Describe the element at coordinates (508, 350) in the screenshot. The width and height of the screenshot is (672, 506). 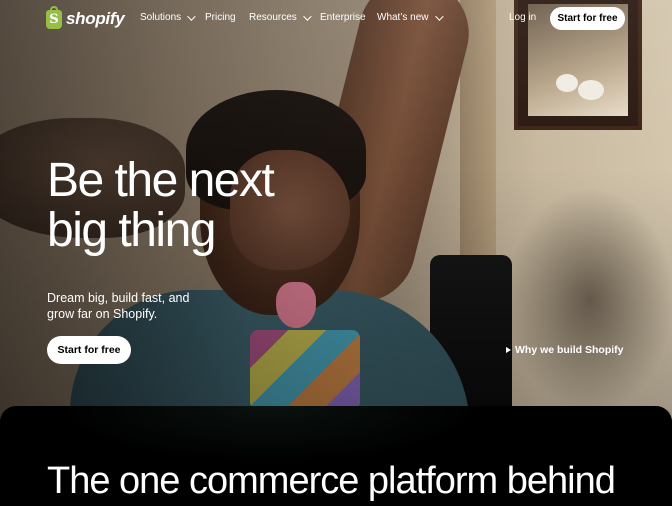
I see `play-icon` at that location.